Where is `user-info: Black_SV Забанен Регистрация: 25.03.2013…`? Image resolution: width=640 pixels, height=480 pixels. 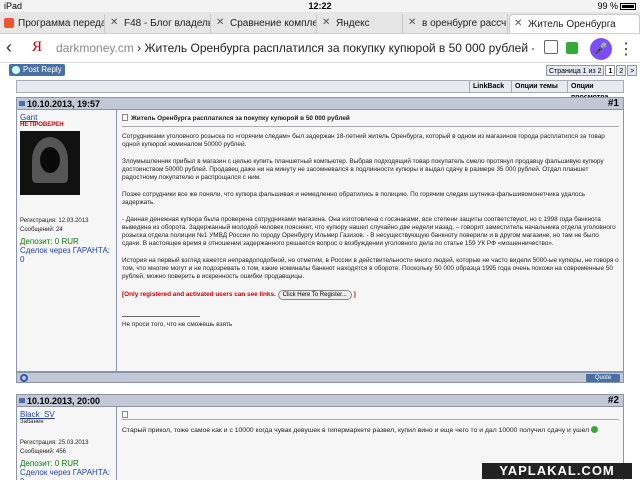 user-info: Black_SV Забанен Регистрация: 25.03.2013… is located at coordinates (67, 443).